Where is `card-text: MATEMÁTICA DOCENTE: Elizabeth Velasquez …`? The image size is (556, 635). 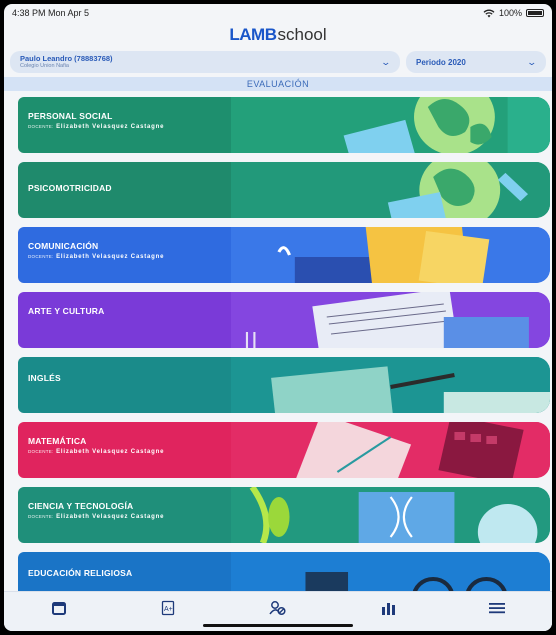
card-text: MATEMÁTICA DOCENTE: Elizabeth Velasquez … is located at coordinates (96, 445).